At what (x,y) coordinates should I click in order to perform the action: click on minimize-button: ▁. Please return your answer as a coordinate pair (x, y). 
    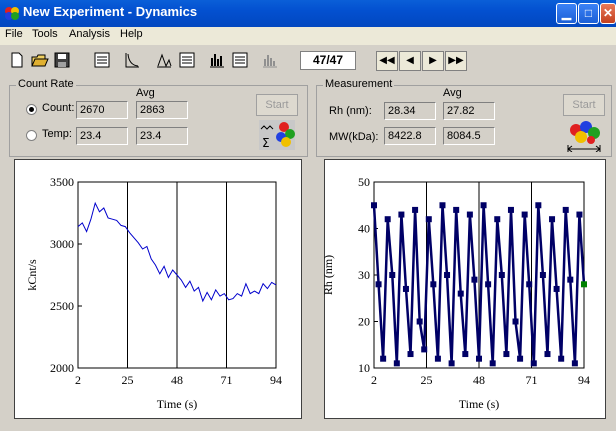
    Looking at the image, I should click on (566, 13).